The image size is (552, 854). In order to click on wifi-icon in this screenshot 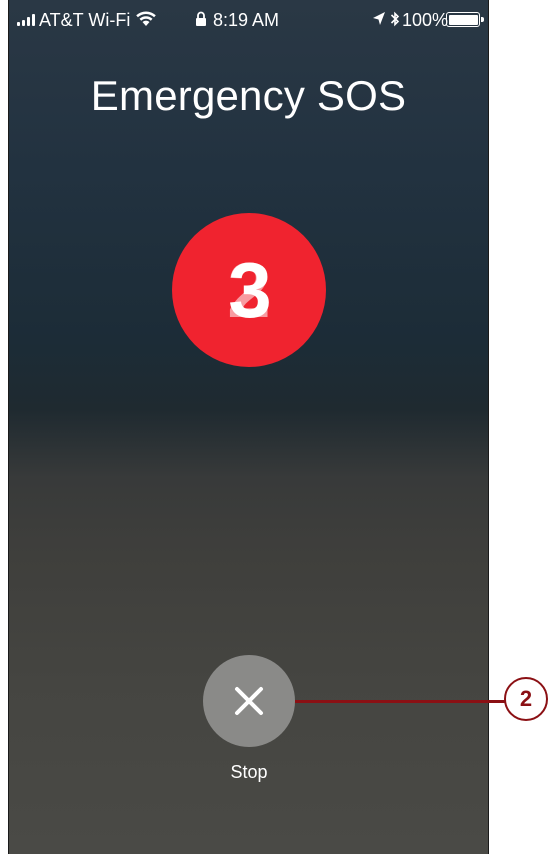, I will do `click(146, 20)`.